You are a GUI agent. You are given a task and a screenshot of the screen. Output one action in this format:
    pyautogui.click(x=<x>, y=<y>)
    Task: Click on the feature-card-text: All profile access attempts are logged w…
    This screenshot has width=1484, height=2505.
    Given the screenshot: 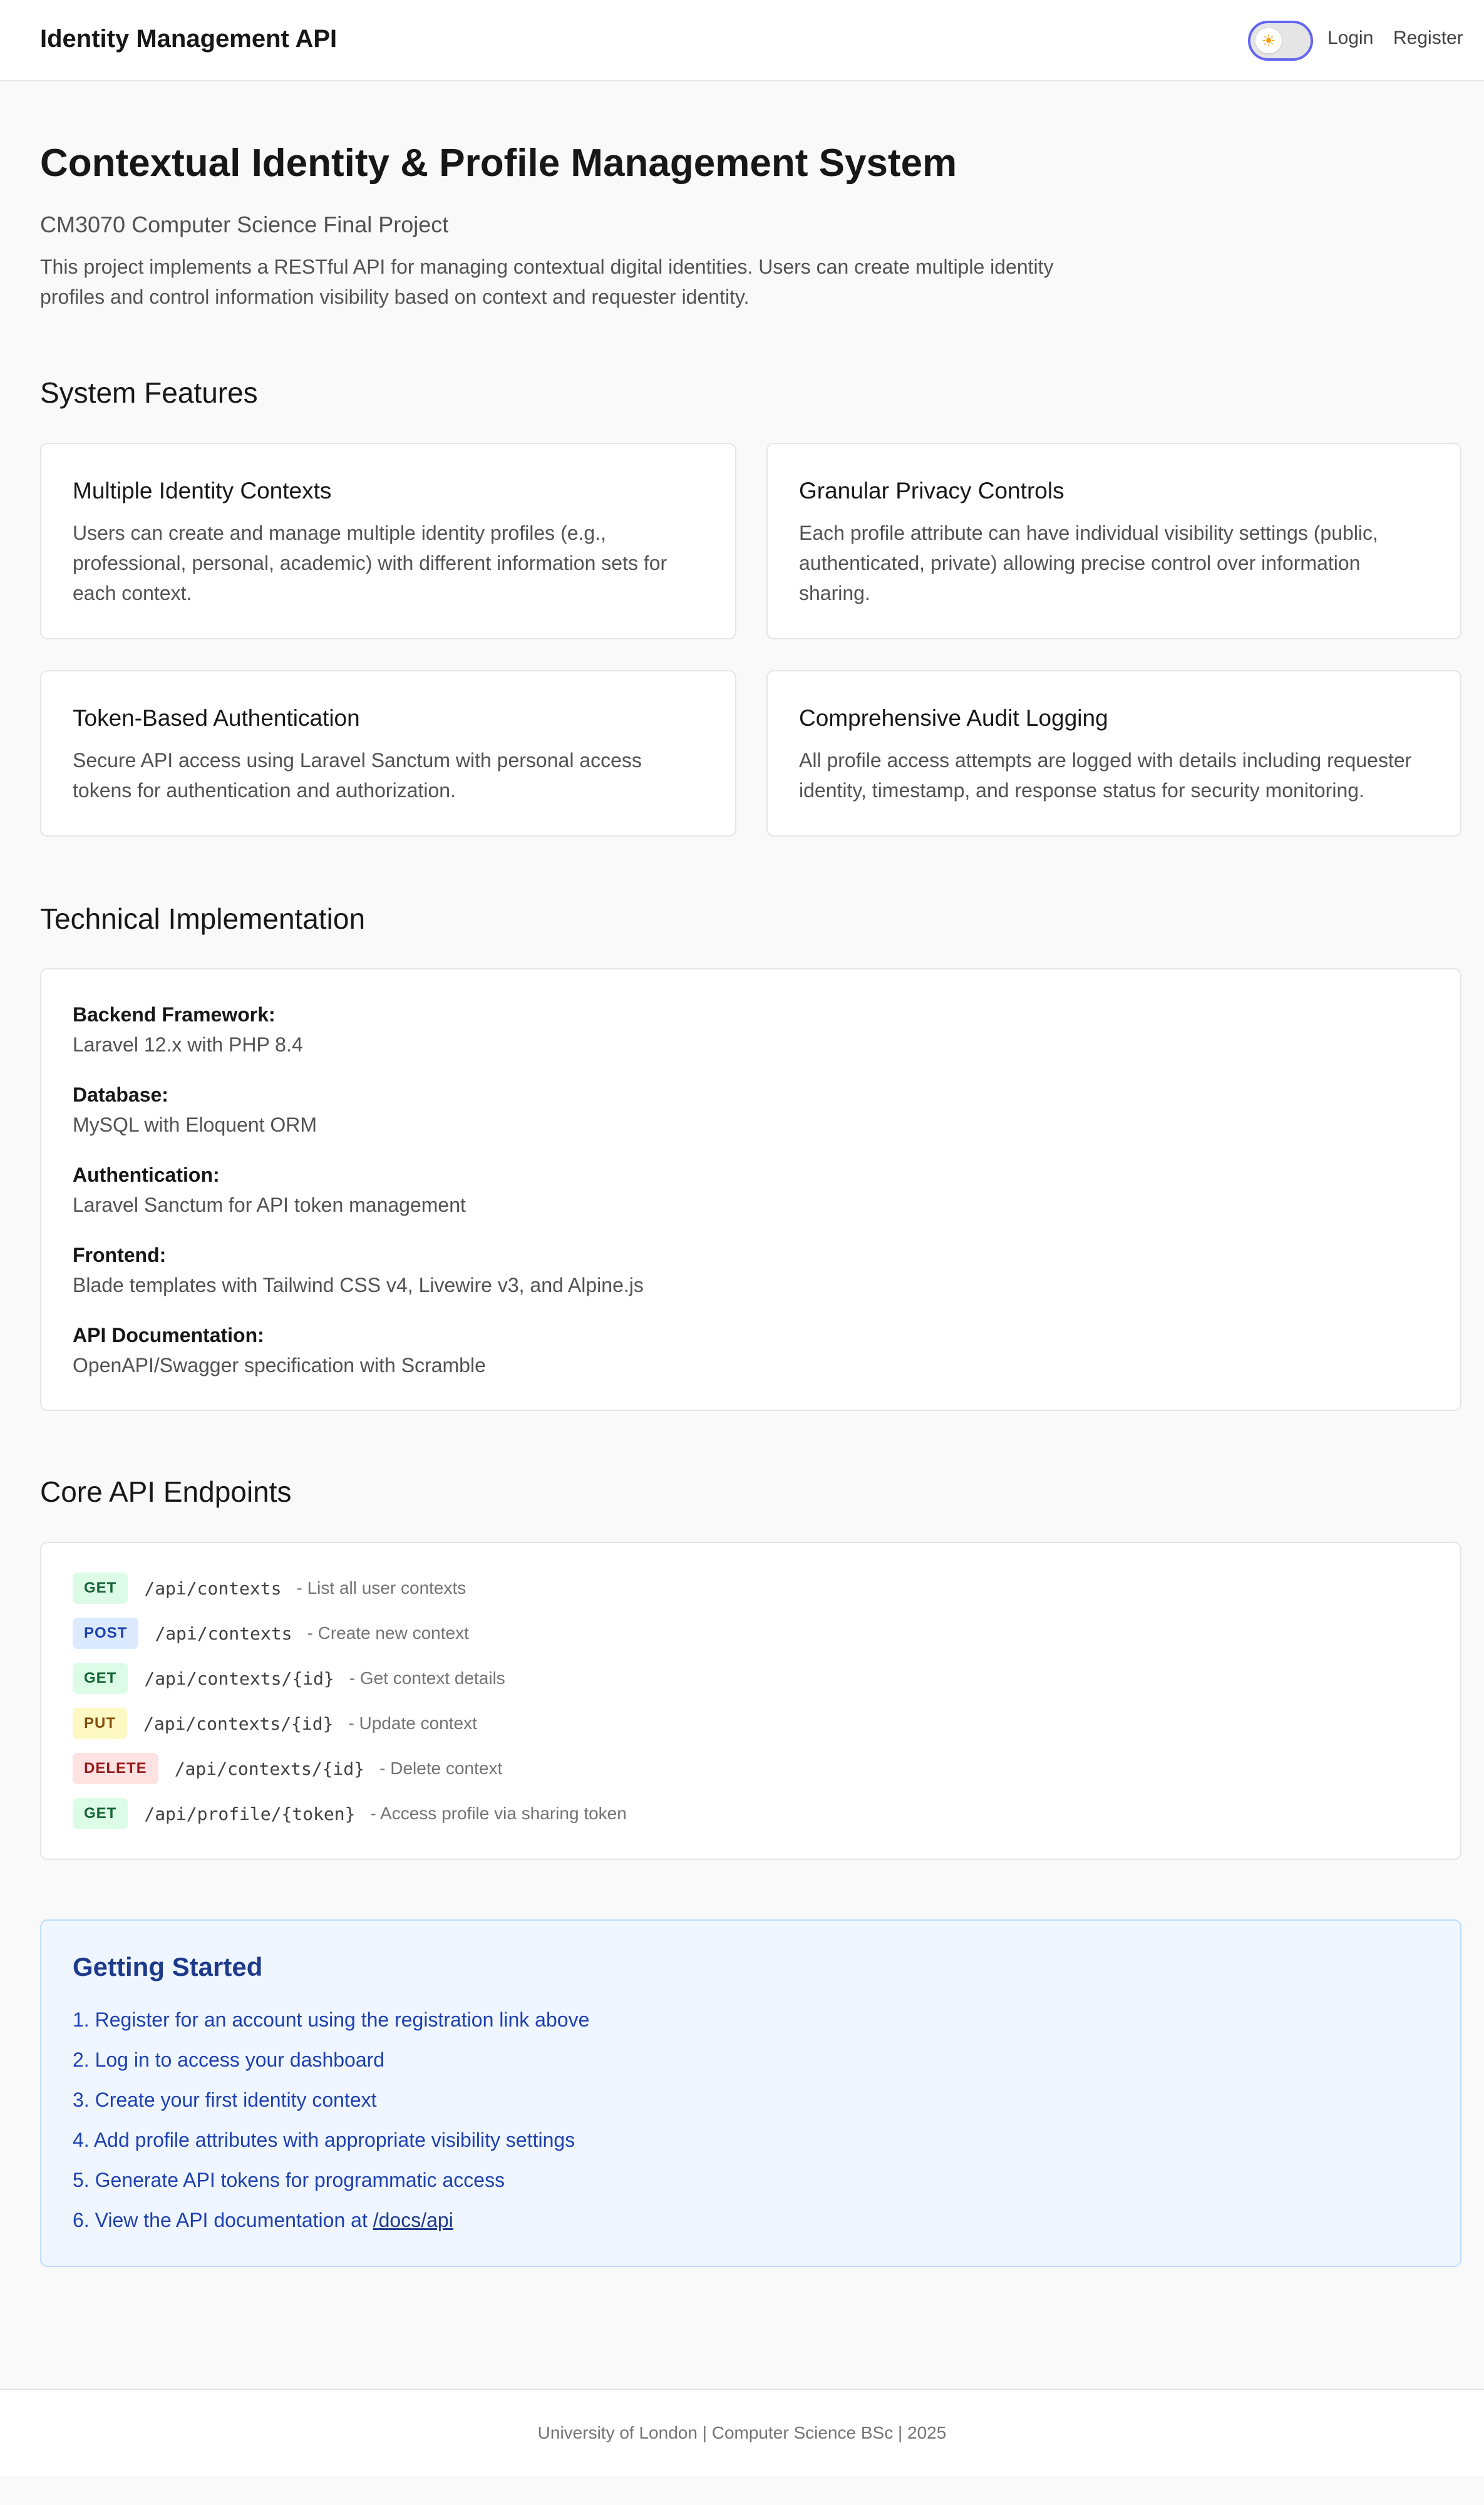 What is the action you would take?
    pyautogui.click(x=1105, y=775)
    